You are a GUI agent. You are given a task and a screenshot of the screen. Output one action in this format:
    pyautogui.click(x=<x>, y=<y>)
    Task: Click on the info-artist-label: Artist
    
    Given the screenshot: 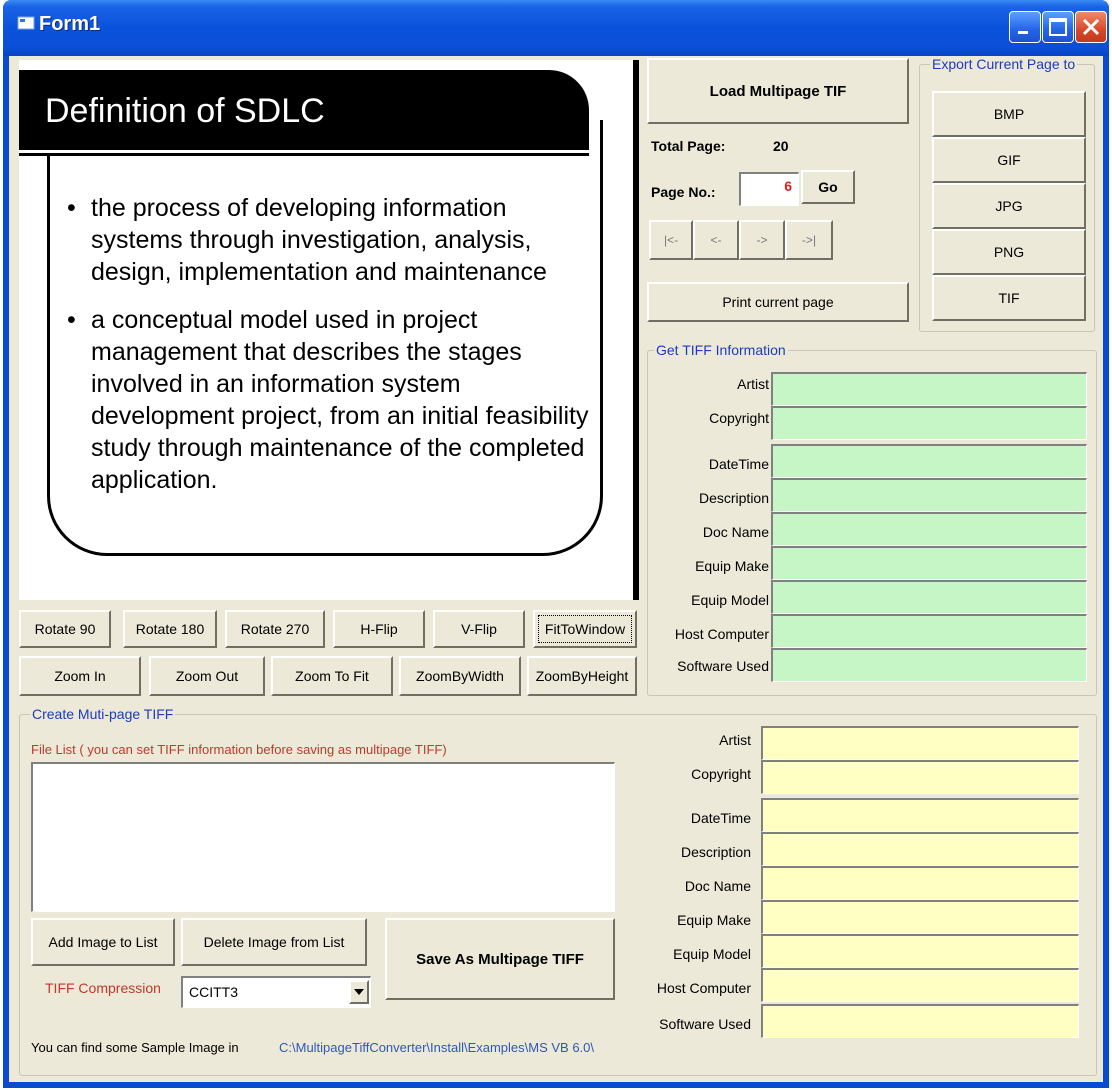 What is the action you would take?
    pyautogui.click(x=753, y=384)
    